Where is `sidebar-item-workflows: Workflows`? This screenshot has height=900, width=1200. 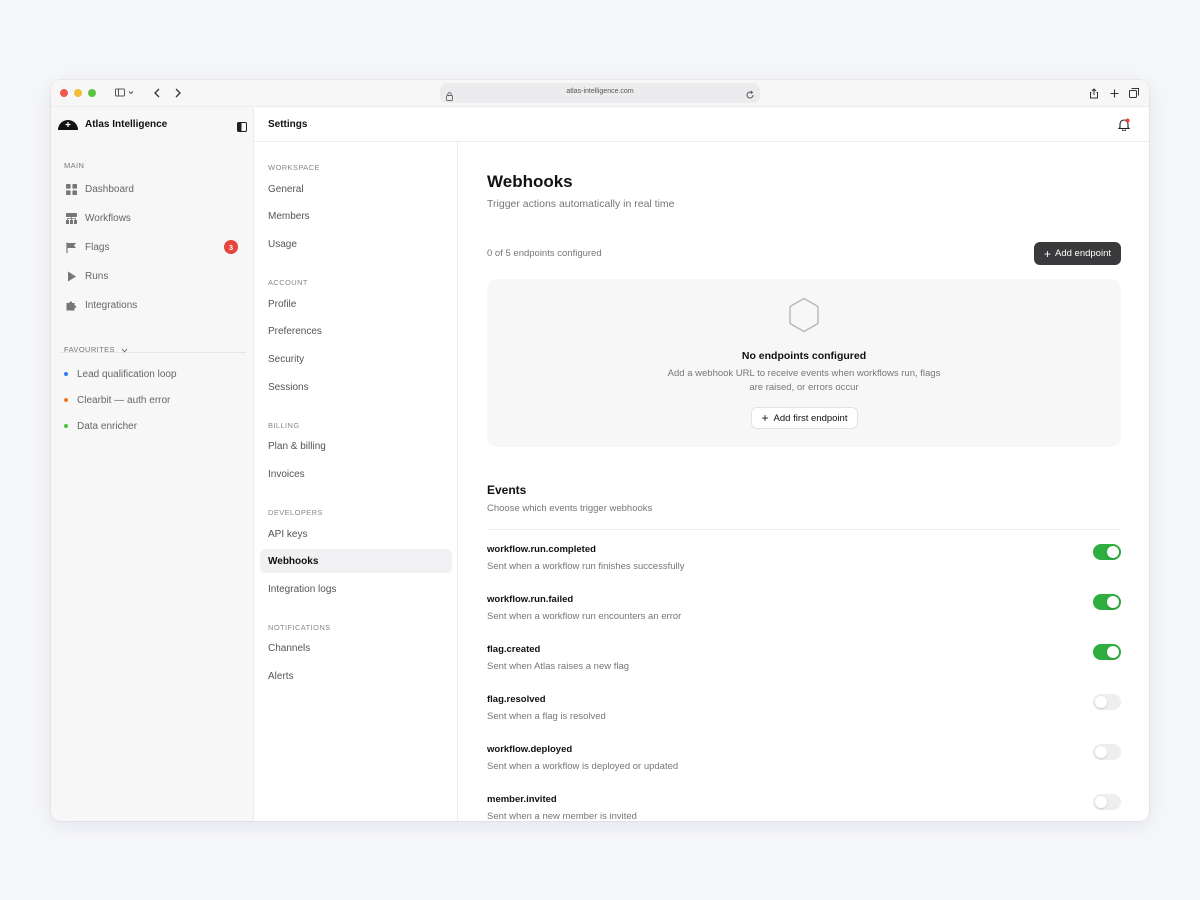 sidebar-item-workflows: Workflows is located at coordinates (152, 218).